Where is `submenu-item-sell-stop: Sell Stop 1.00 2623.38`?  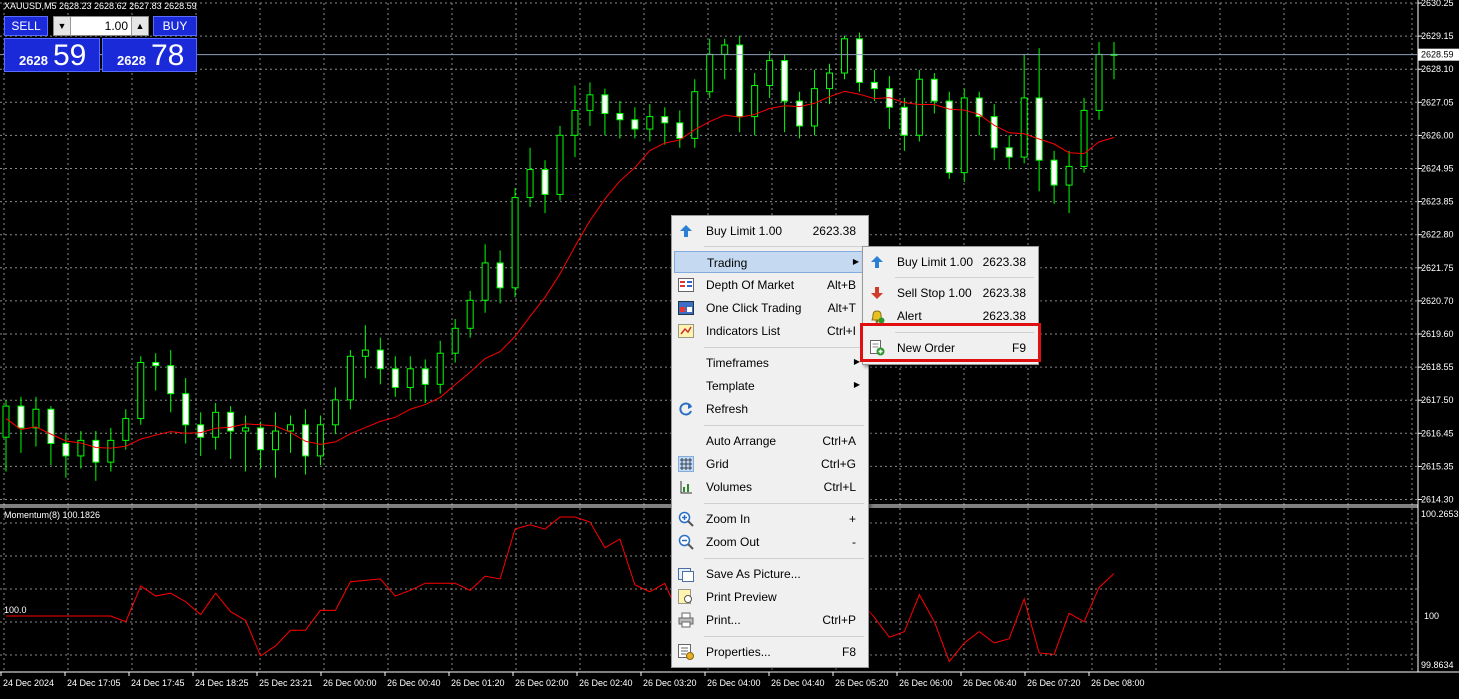 submenu-item-sell-stop: Sell Stop 1.00 2623.38 is located at coordinates (950, 293).